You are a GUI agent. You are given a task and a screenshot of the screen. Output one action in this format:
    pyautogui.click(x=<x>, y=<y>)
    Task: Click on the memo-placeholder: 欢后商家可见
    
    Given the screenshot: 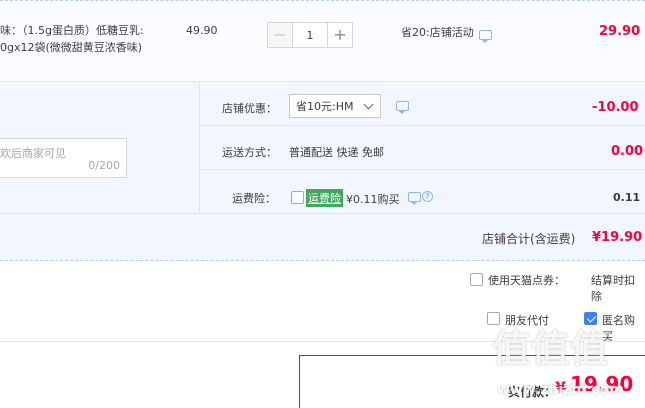 What is the action you would take?
    pyautogui.click(x=33, y=153)
    